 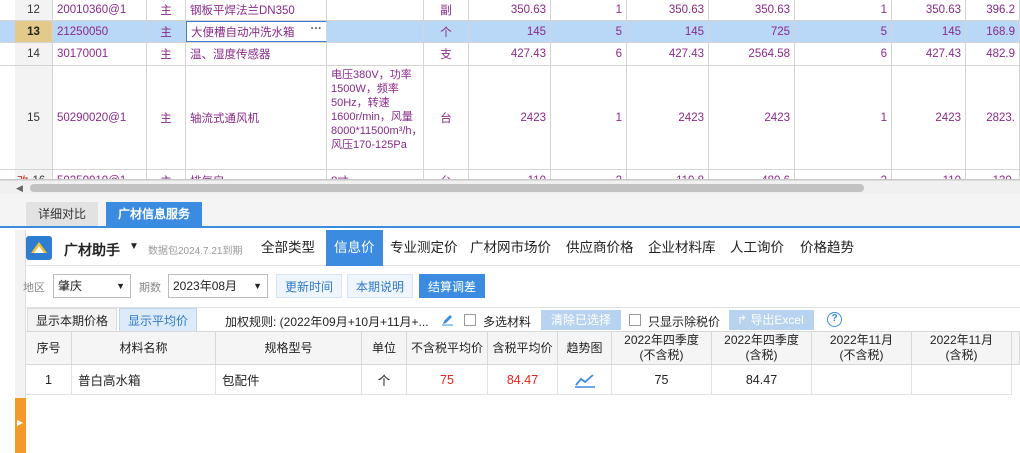 What do you see at coordinates (72, 320) in the screenshot?
I see `show-current-price-button: 显示本期价格` at bounding box center [72, 320].